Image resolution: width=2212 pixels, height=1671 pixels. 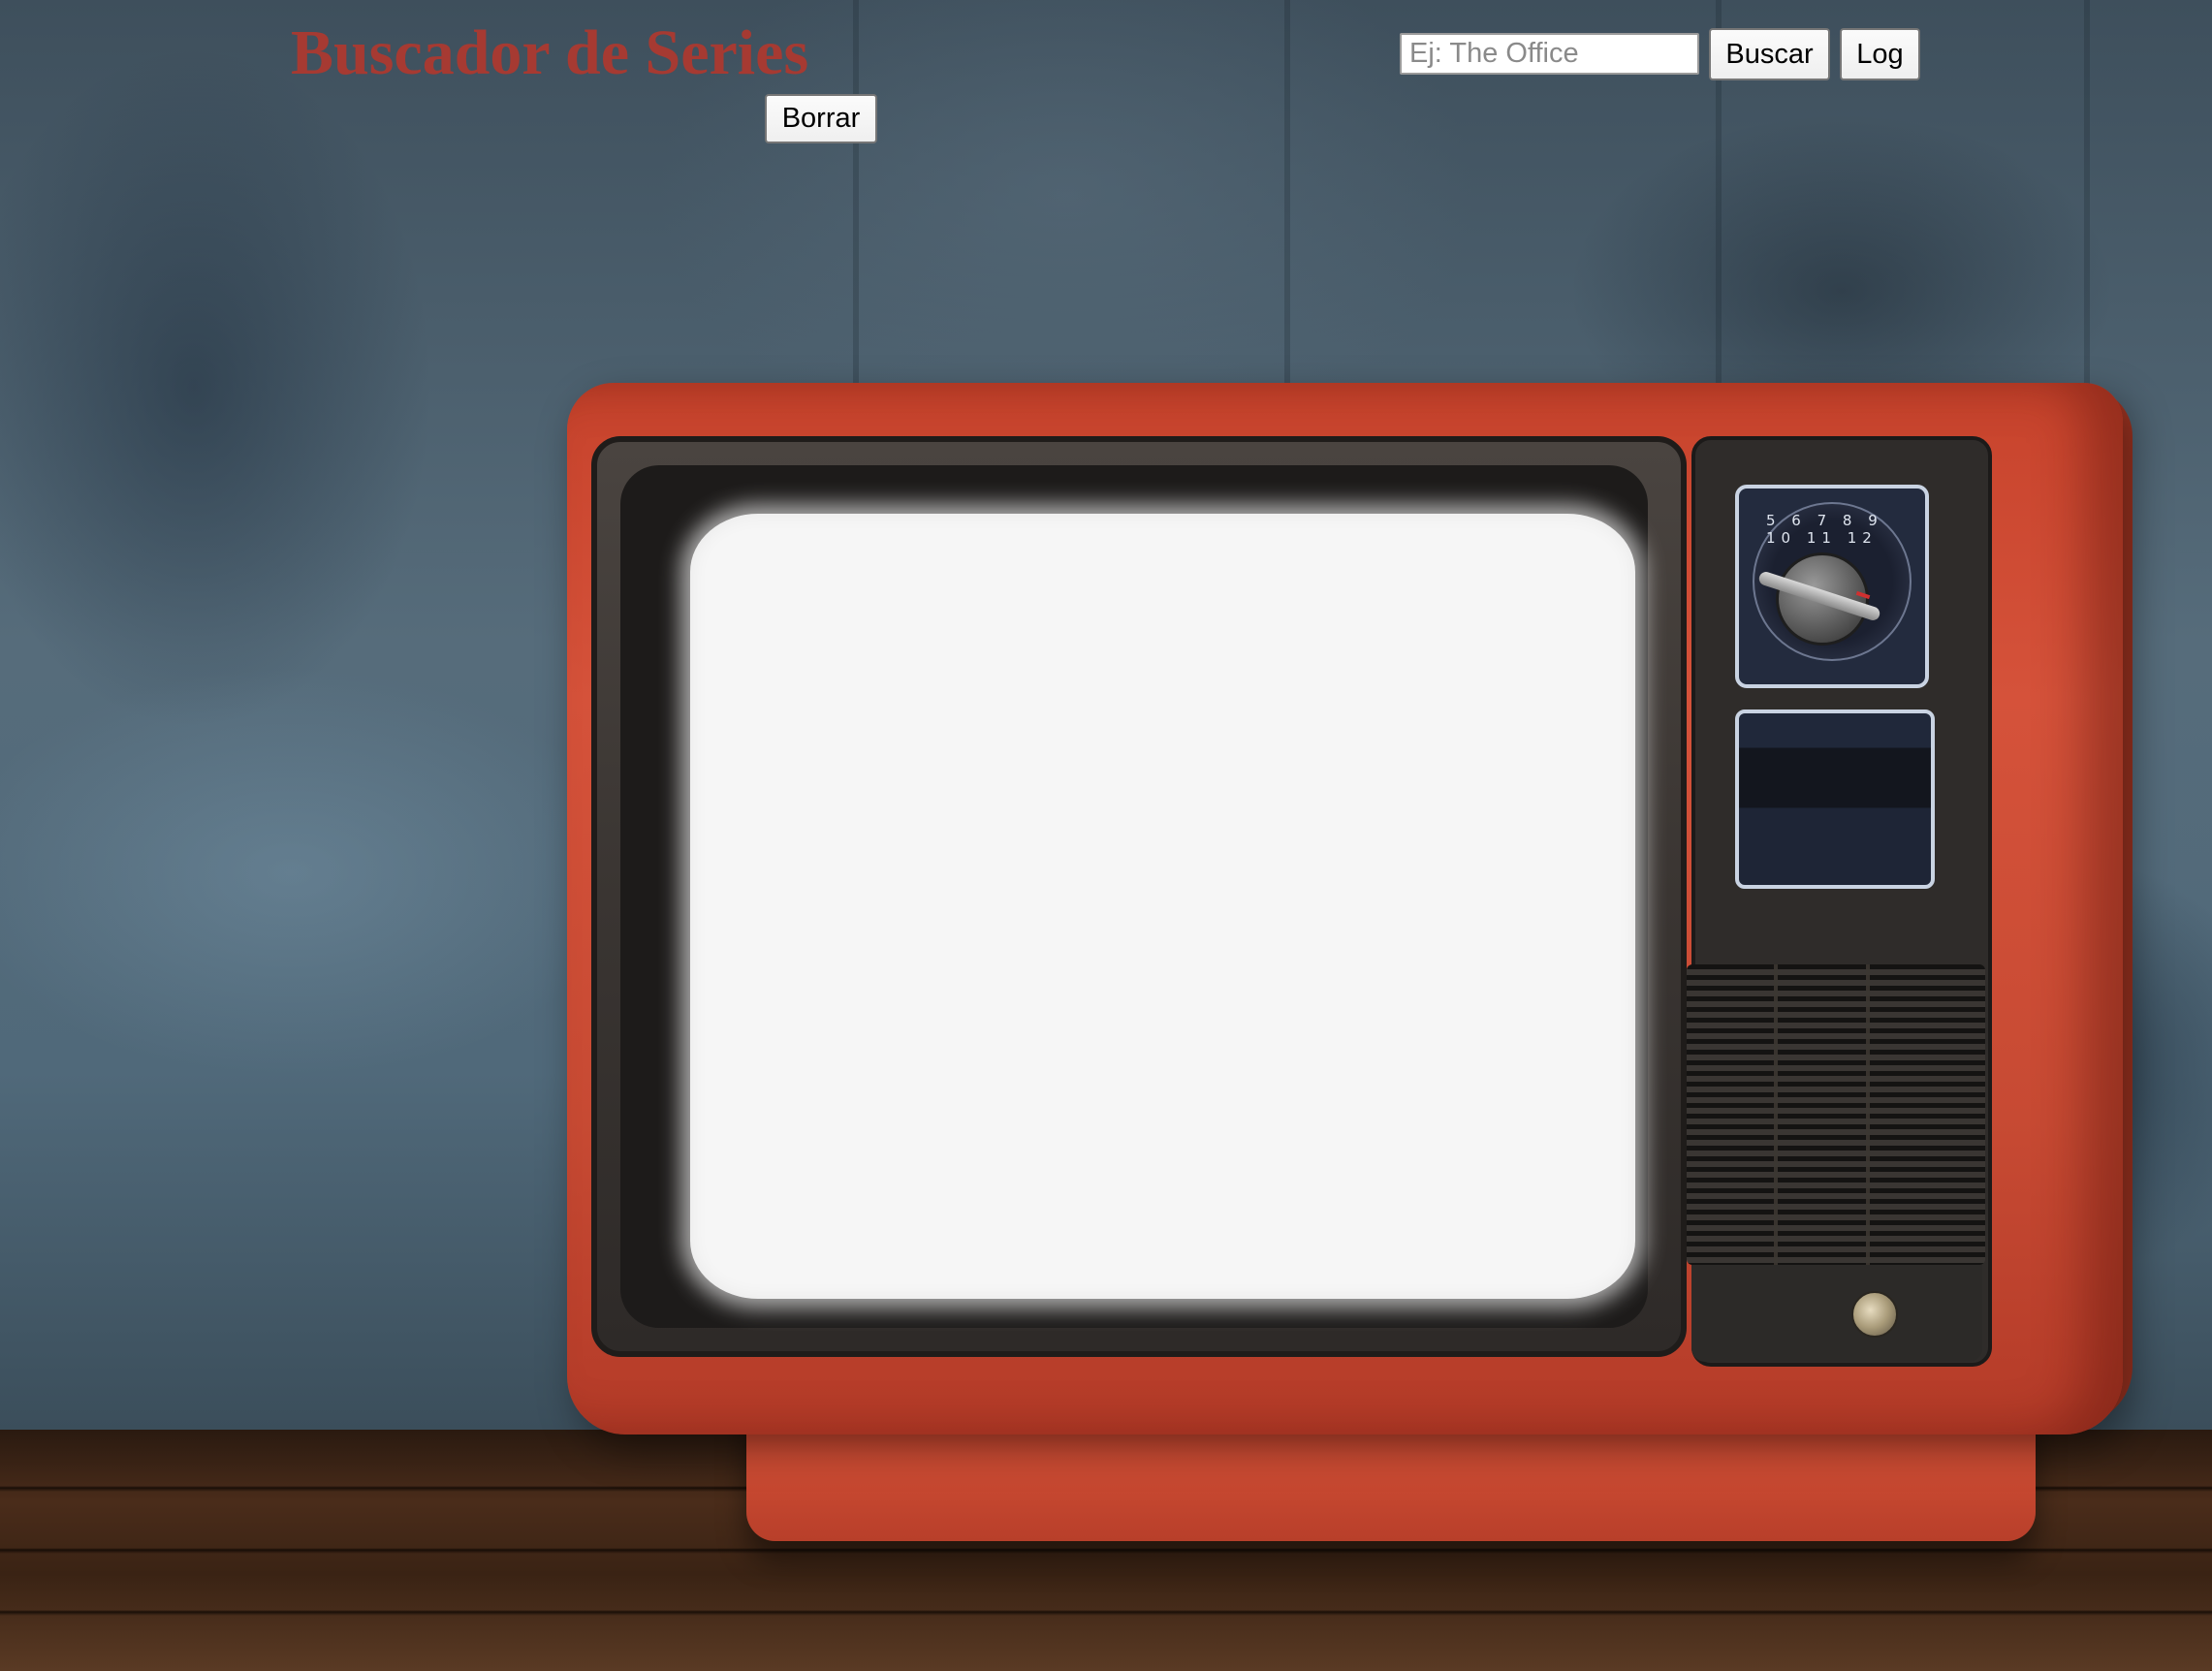 I want to click on tv-bottom-panel, so click(x=1836, y=1314).